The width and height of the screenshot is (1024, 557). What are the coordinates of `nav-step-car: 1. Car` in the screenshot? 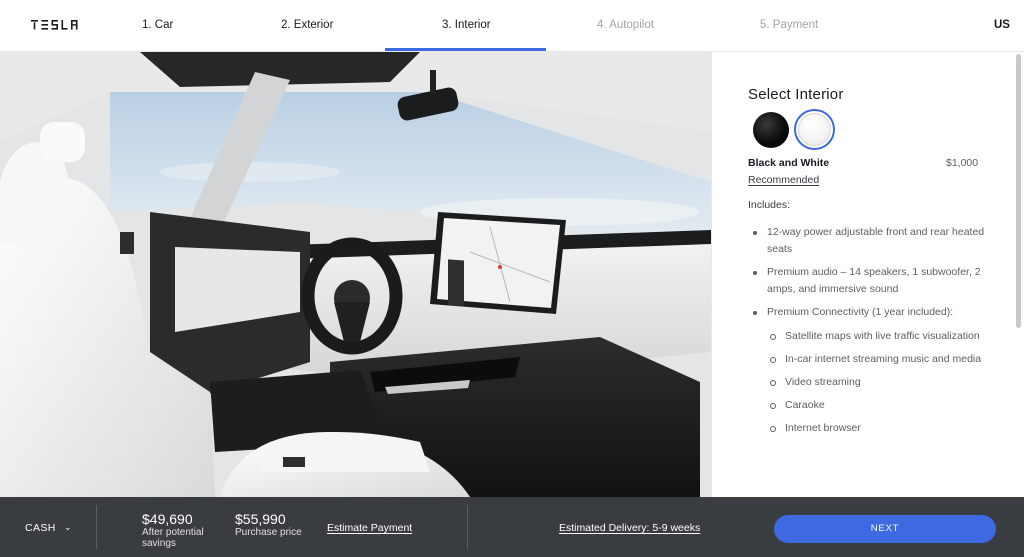 It's located at (157, 25).